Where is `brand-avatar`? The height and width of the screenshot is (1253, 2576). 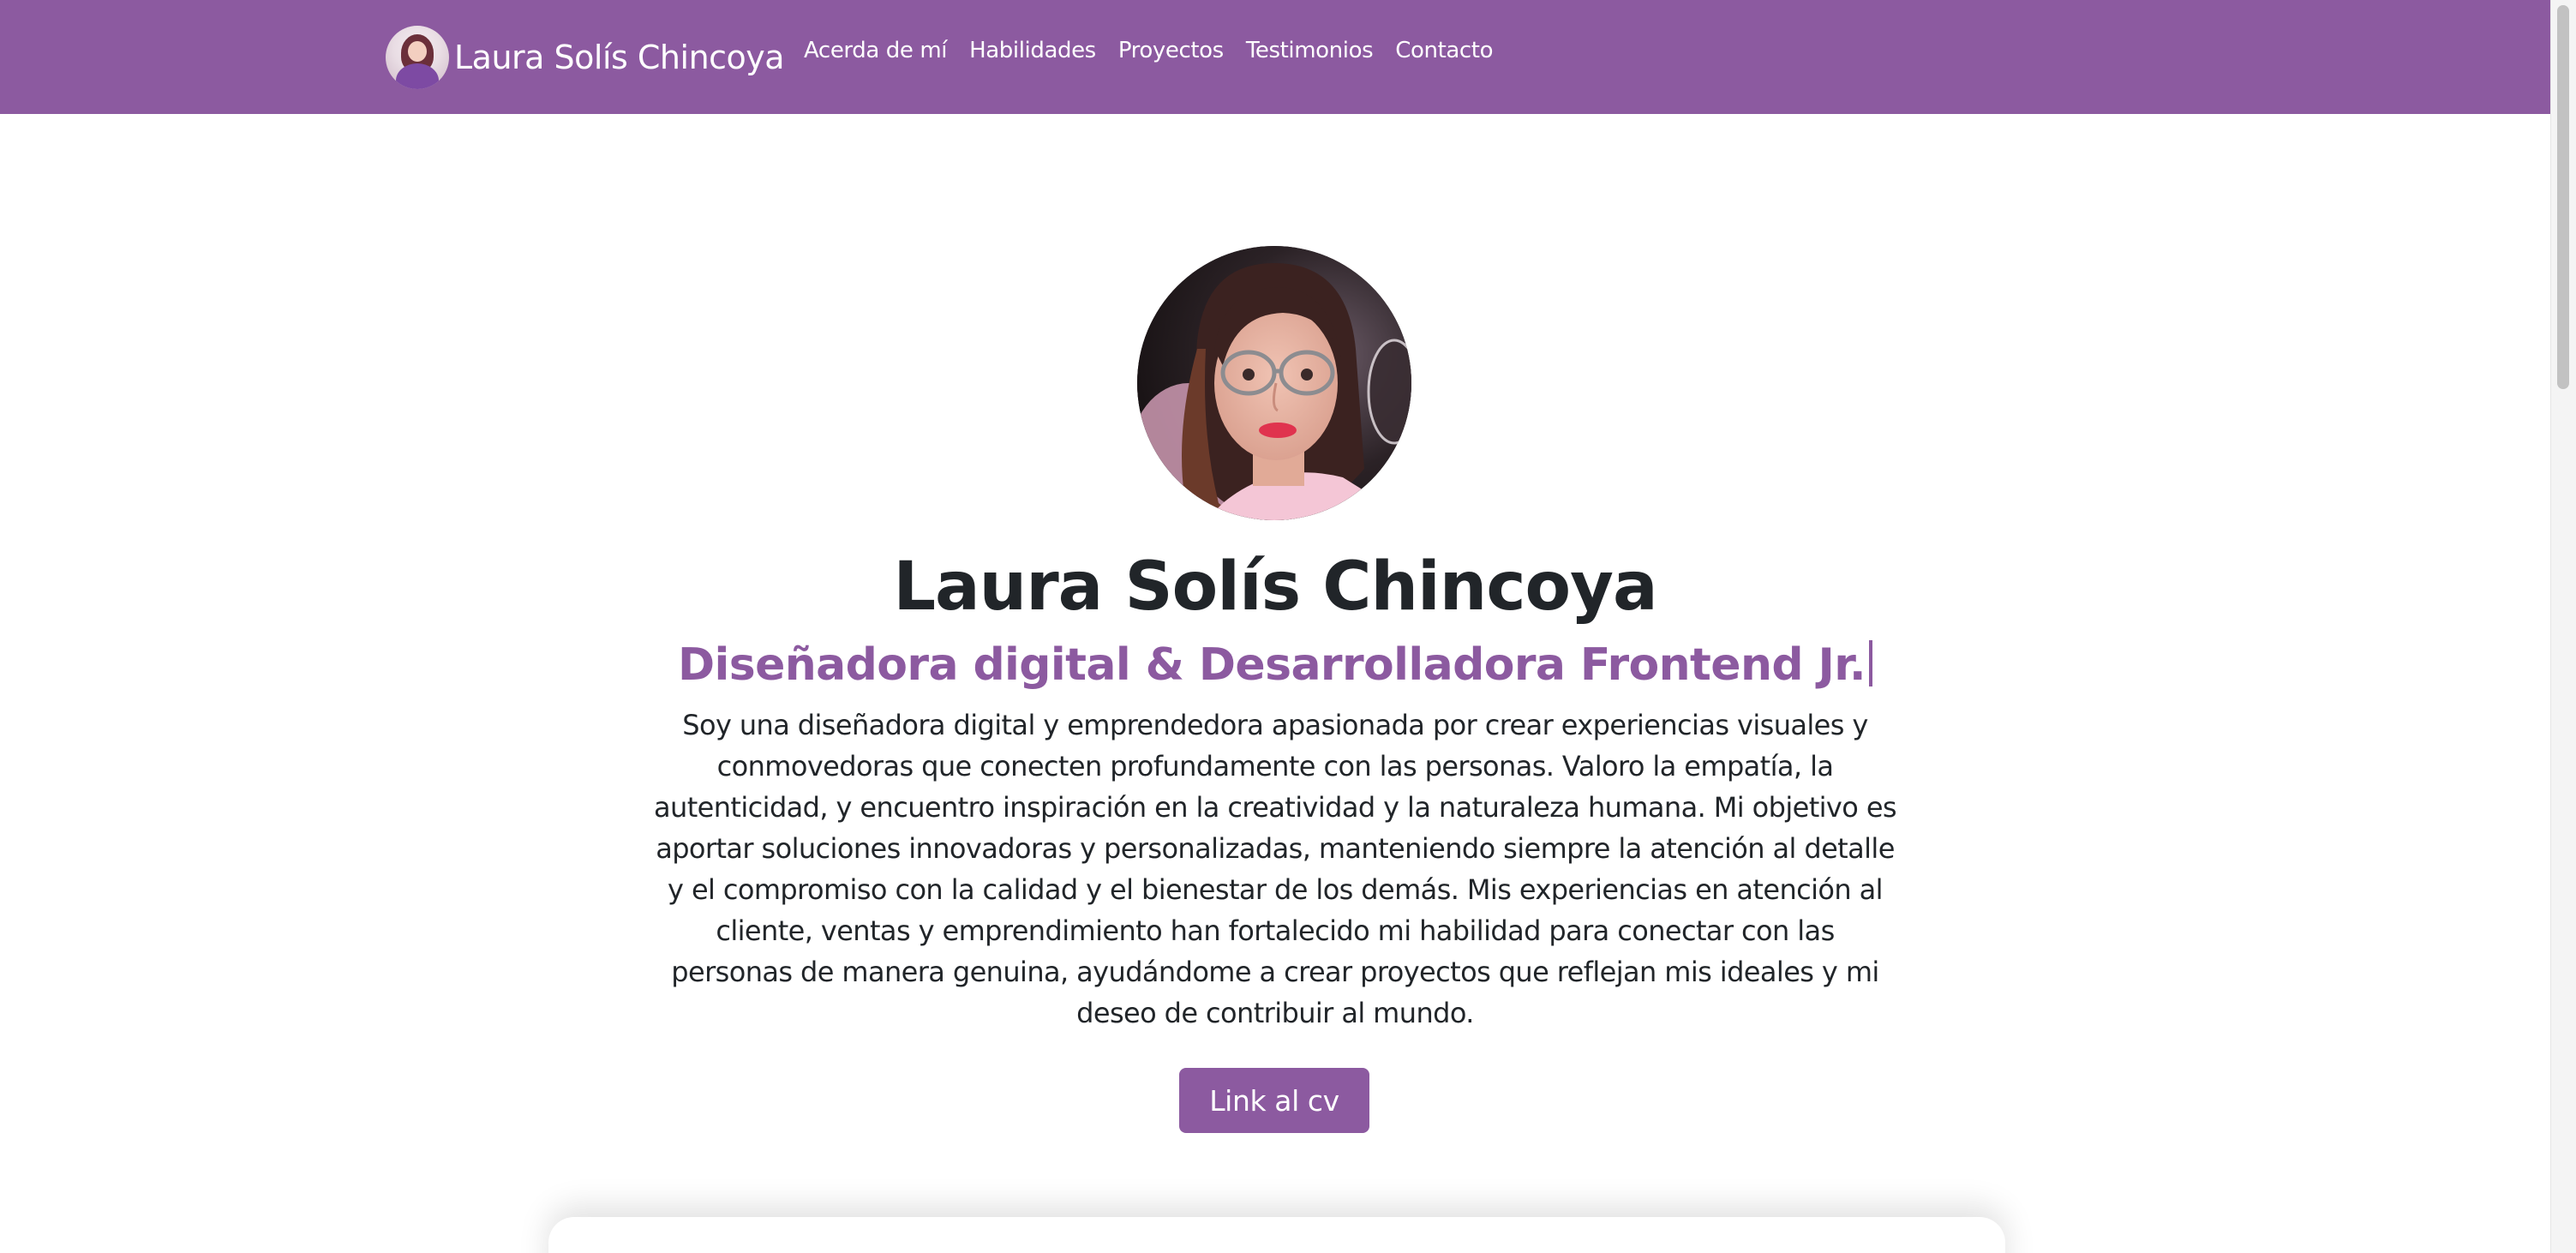 brand-avatar is located at coordinates (417, 57).